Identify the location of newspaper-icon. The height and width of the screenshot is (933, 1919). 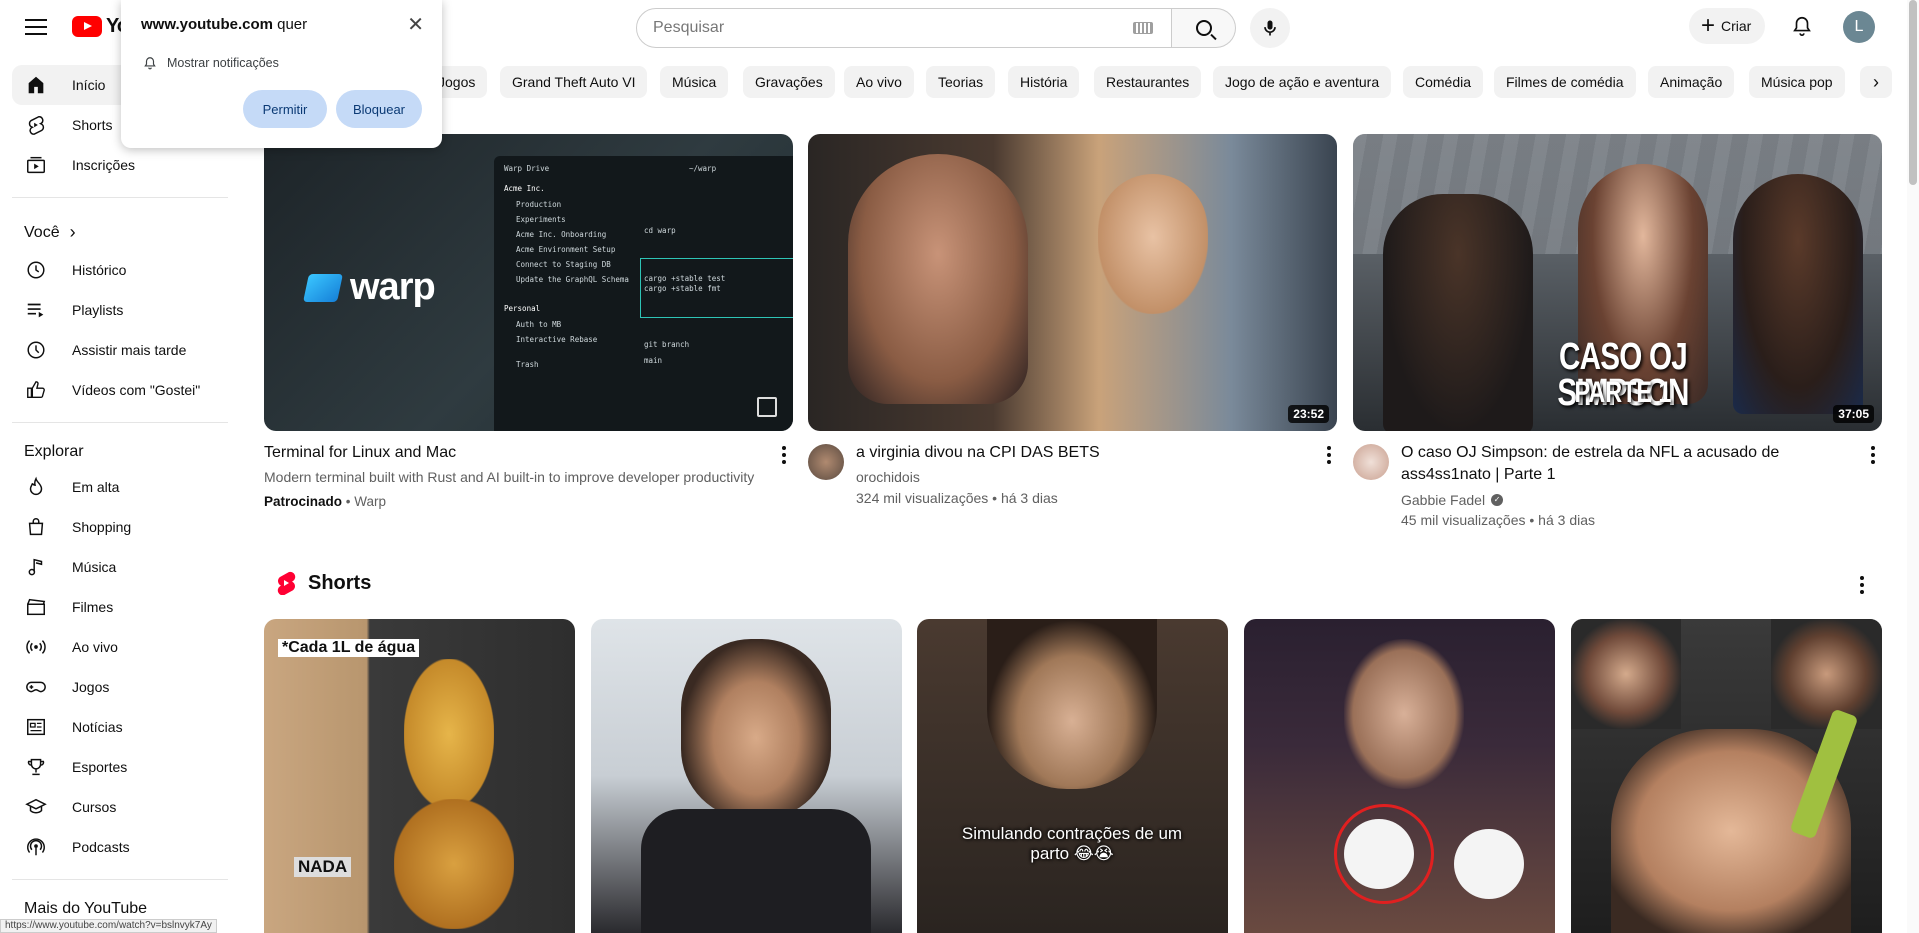
(36, 727).